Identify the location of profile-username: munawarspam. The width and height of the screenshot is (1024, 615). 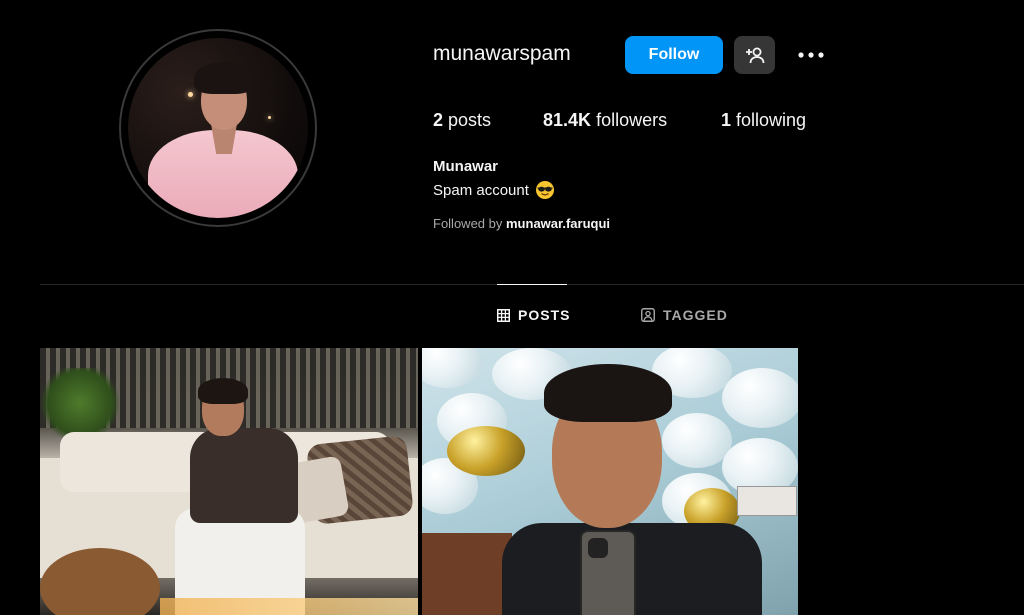
(502, 53).